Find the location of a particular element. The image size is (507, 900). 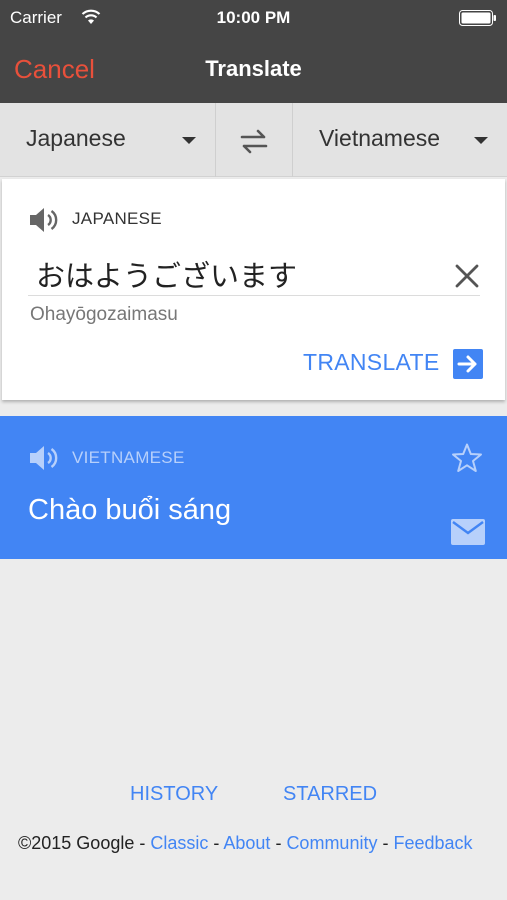

target-language-selector: Vietnamese is located at coordinates (400, 140).